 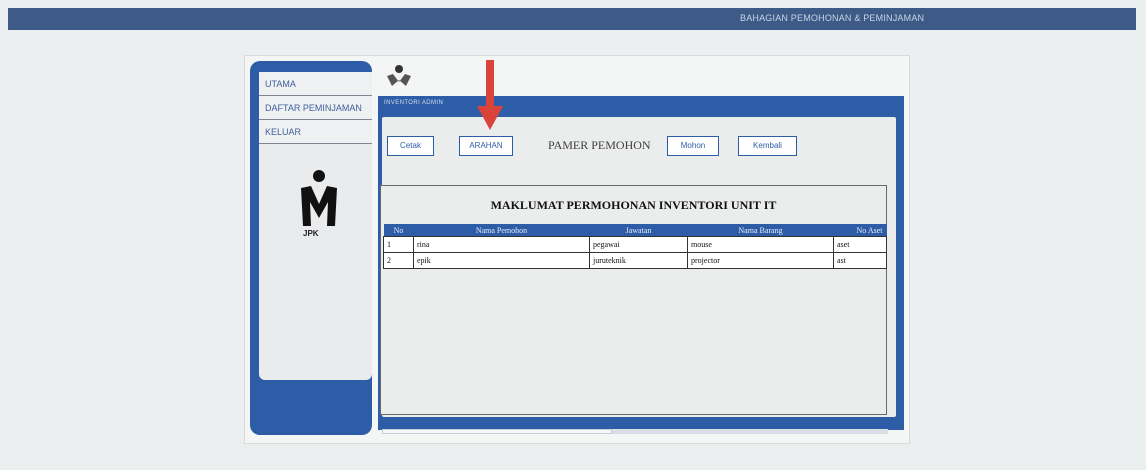 What do you see at coordinates (693, 146) in the screenshot?
I see `mohon-button: Mohon` at bounding box center [693, 146].